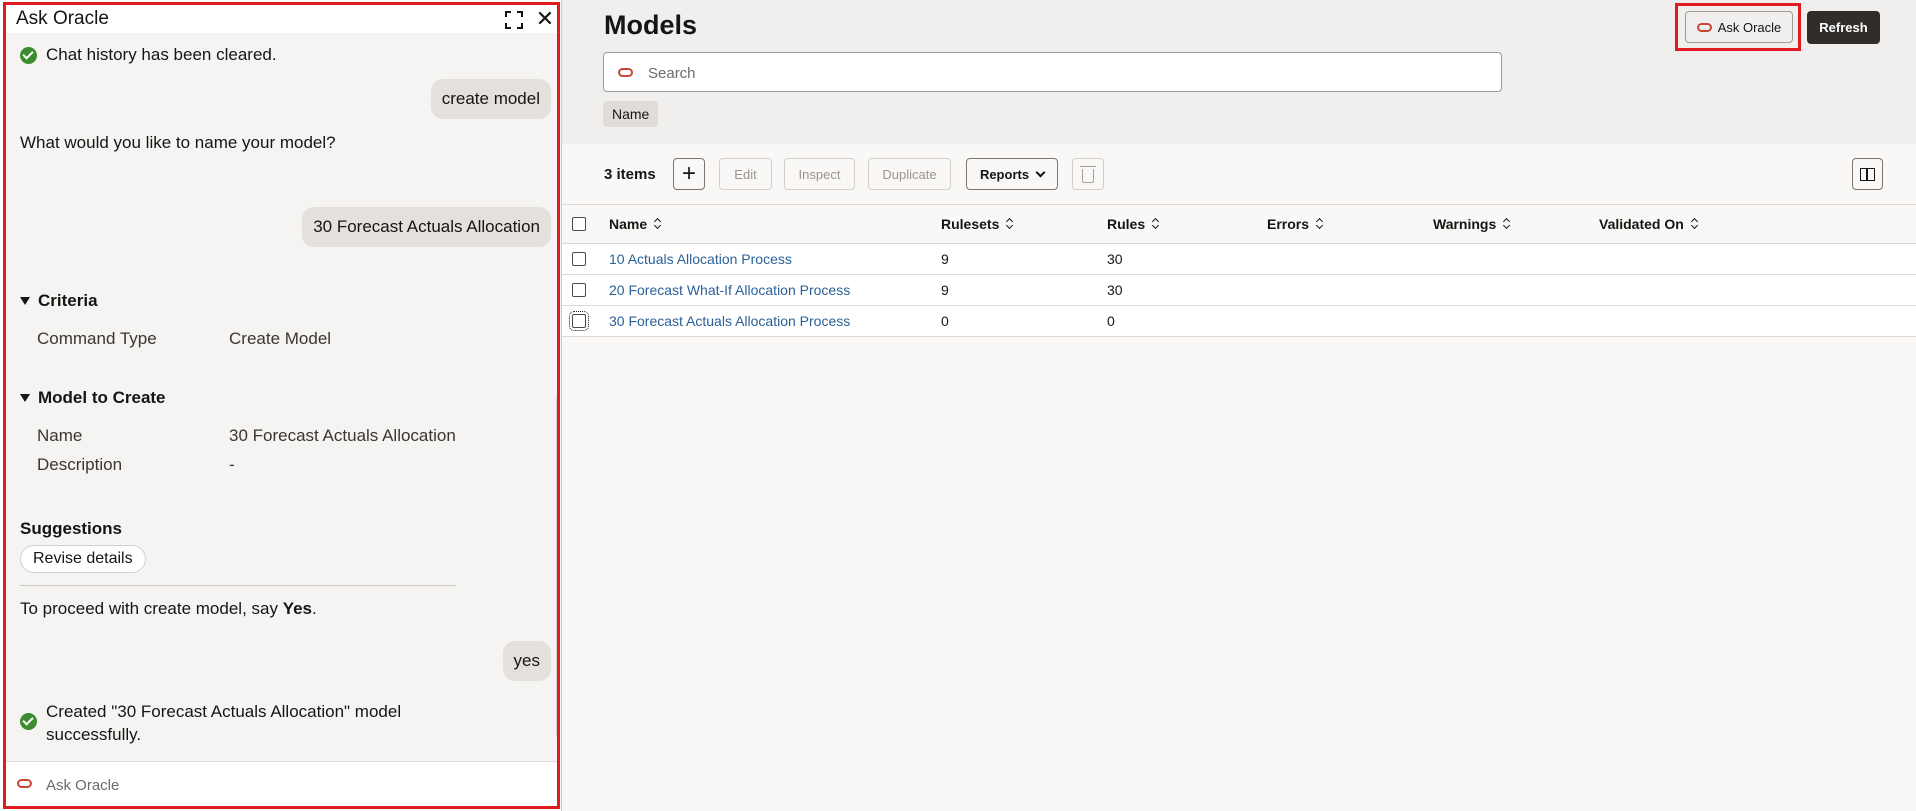  I want to click on criteria-section-toggle: Criteria, so click(59, 301).